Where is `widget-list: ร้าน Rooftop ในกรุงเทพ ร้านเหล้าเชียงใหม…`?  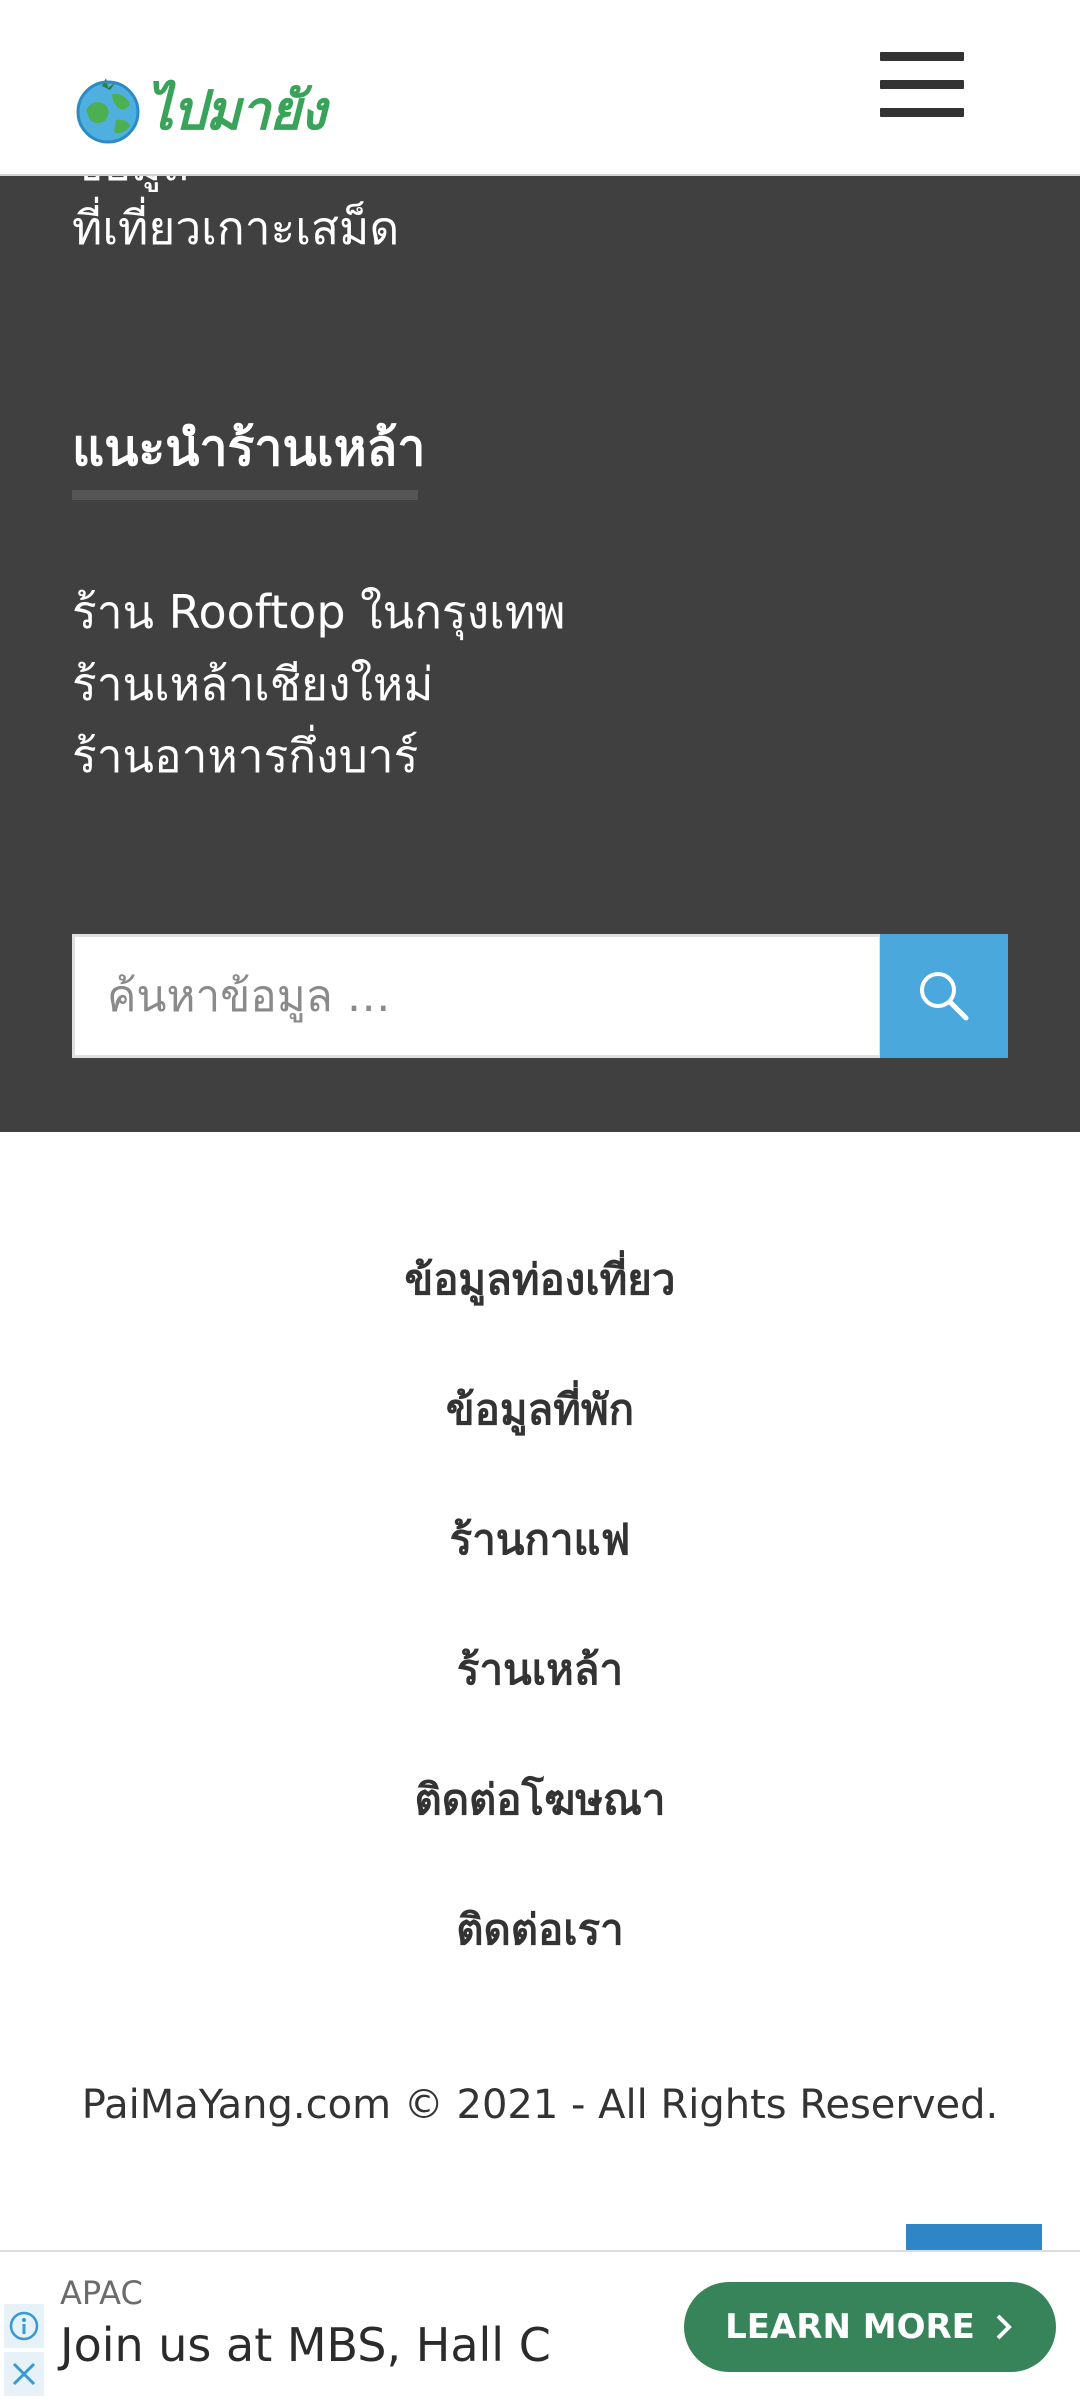 widget-list: ร้าน Rooftop ในกรุงเทพ ร้านเหล้าเชียงใหม… is located at coordinates (318, 684).